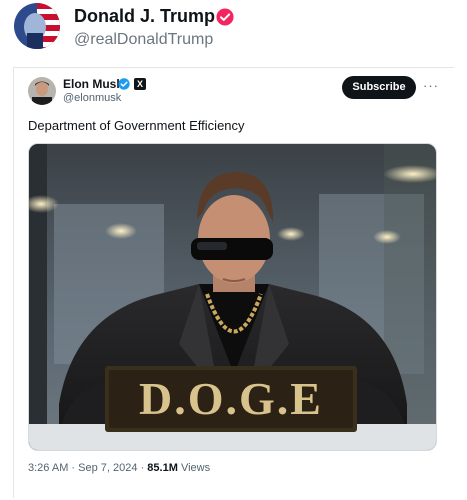  What do you see at coordinates (231, 398) in the screenshot?
I see `doge-nameplate-text: D.O.G.E` at bounding box center [231, 398].